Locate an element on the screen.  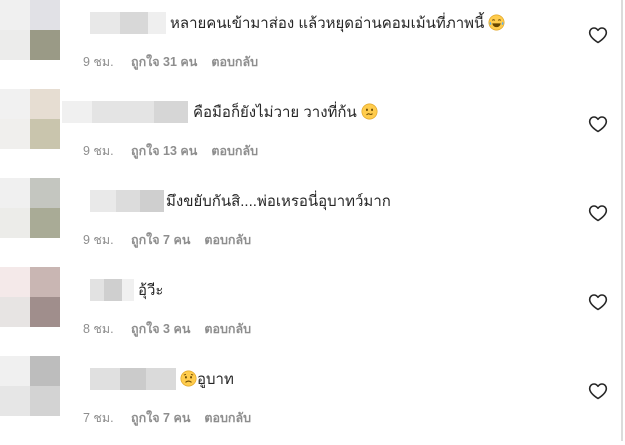
comment-meta: 9 ชม. ถูกใจ 13 คน ตอบกลับ is located at coordinates (170, 151).